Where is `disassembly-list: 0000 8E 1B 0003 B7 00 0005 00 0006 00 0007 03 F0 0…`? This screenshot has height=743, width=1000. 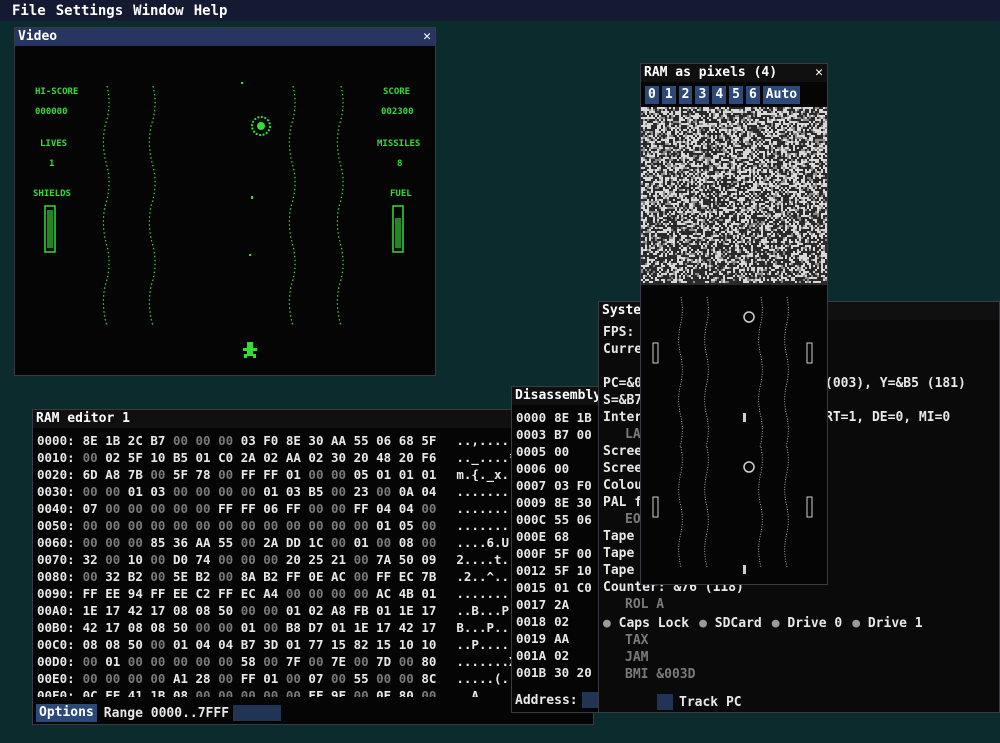 disassembly-list: 0000 8E 1B 0003 B7 00 0005 00 0006 00 0007 03 F0 0… is located at coordinates (561, 543).